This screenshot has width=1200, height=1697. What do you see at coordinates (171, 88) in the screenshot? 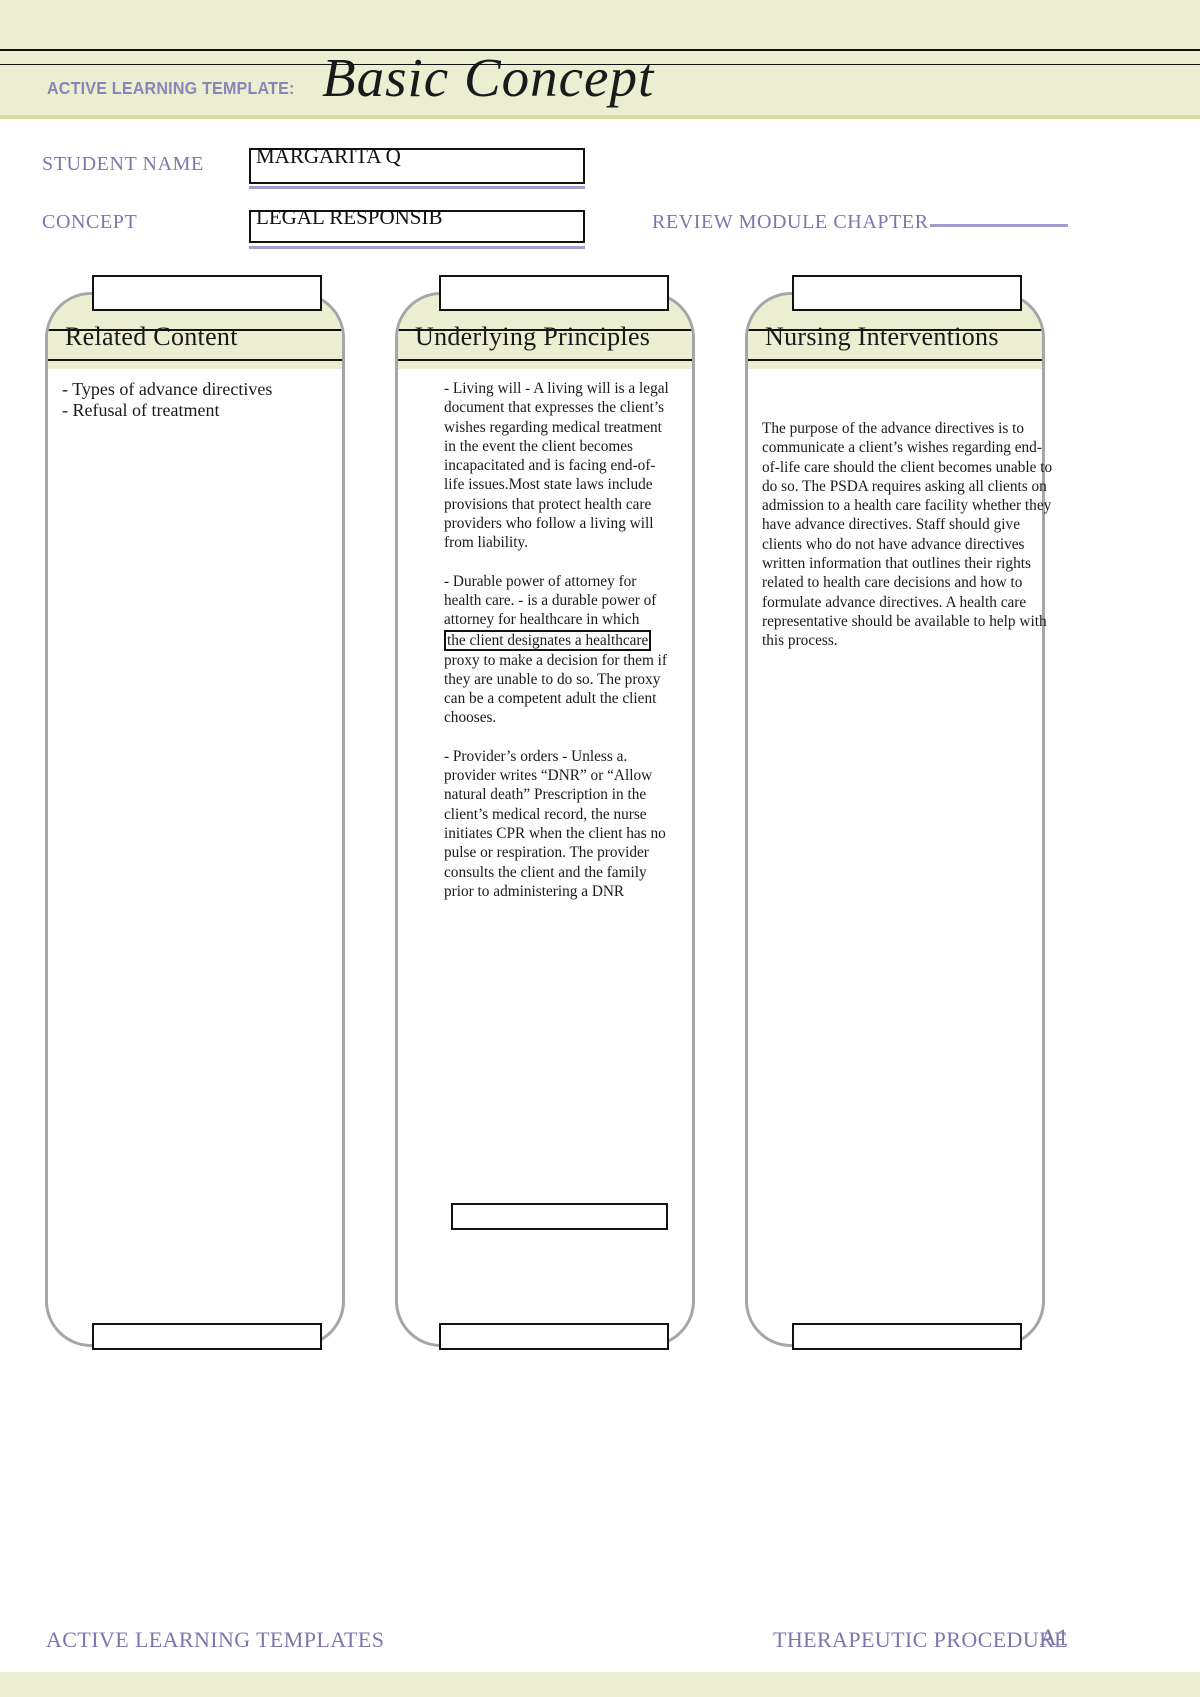
I see `header-eyebrow-label: ACTIVE LEARNING TEMPLATE:` at bounding box center [171, 88].